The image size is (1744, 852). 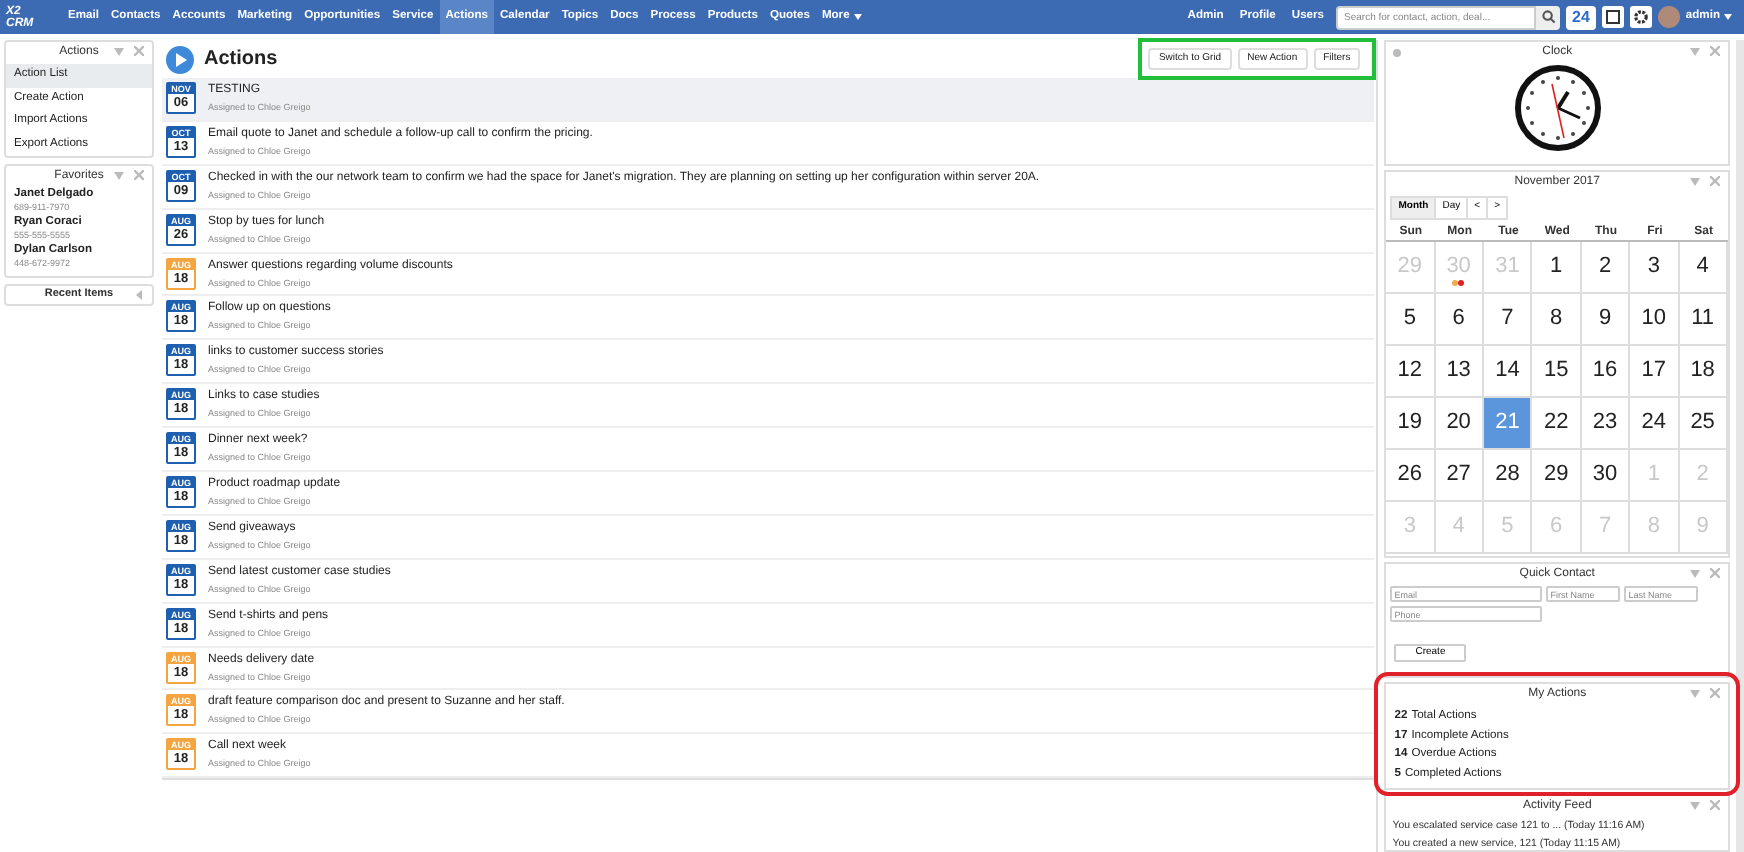 I want to click on calendar-day: 19, so click(x=1411, y=424).